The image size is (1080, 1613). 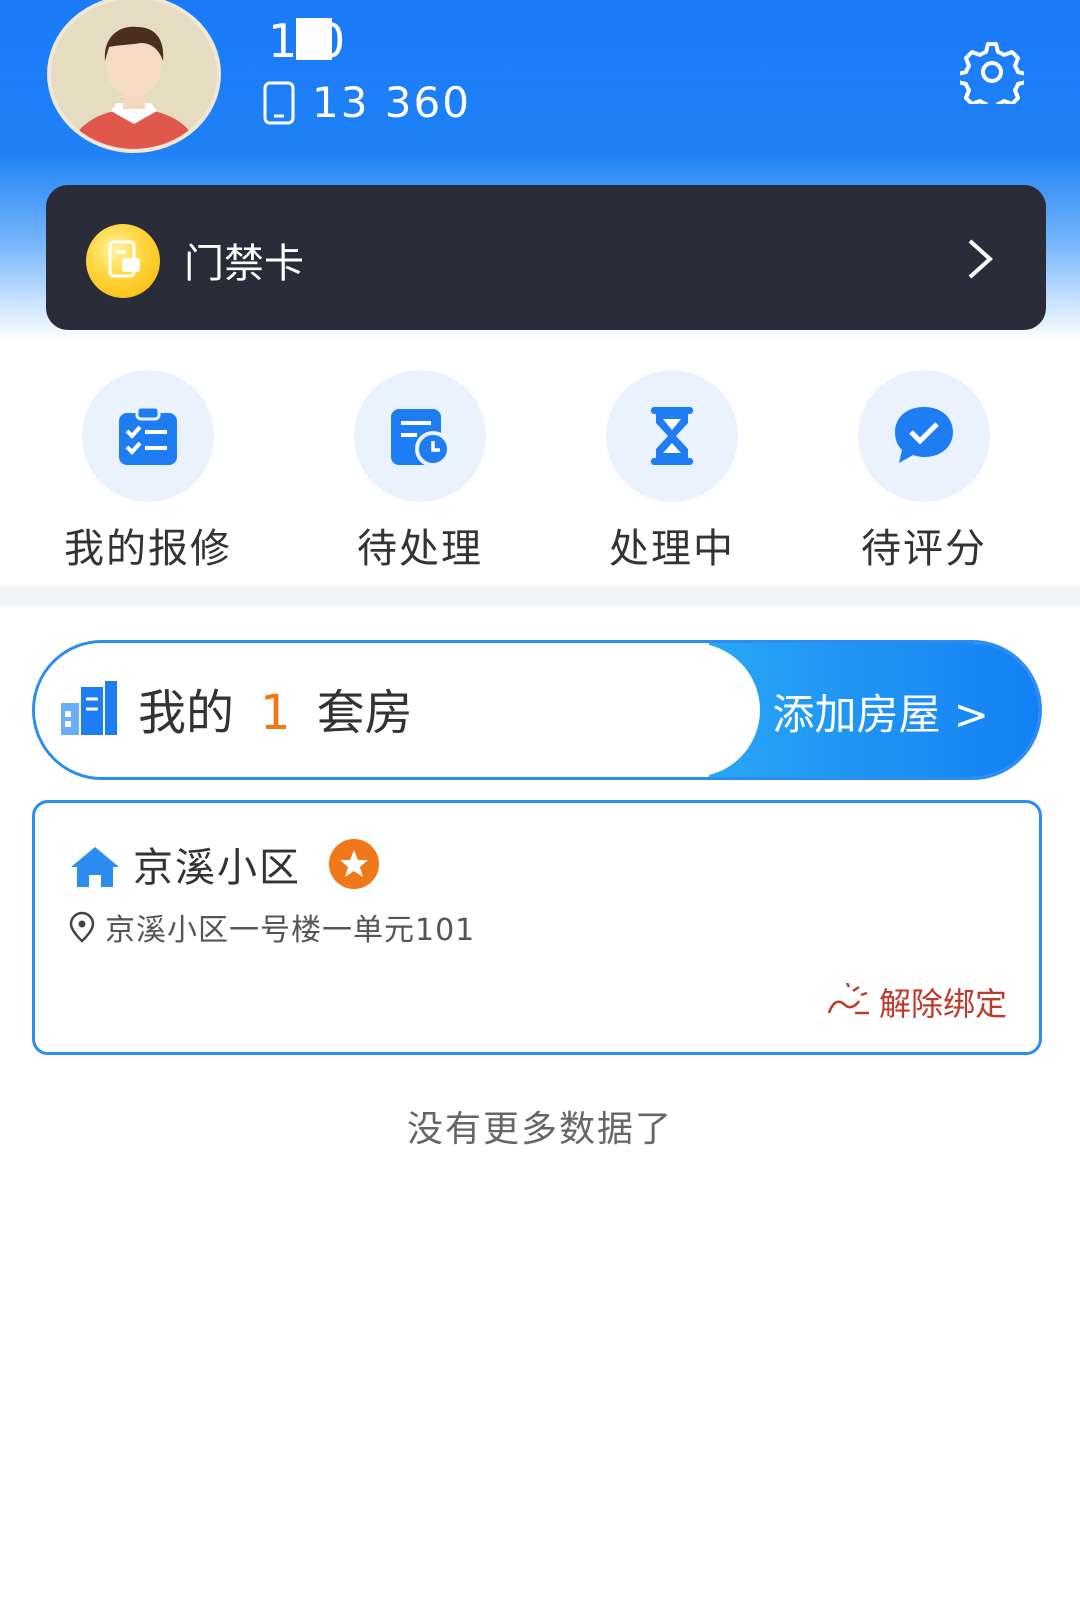 What do you see at coordinates (186, 713) in the screenshot?
I see `houses-title-prefix: 我的` at bounding box center [186, 713].